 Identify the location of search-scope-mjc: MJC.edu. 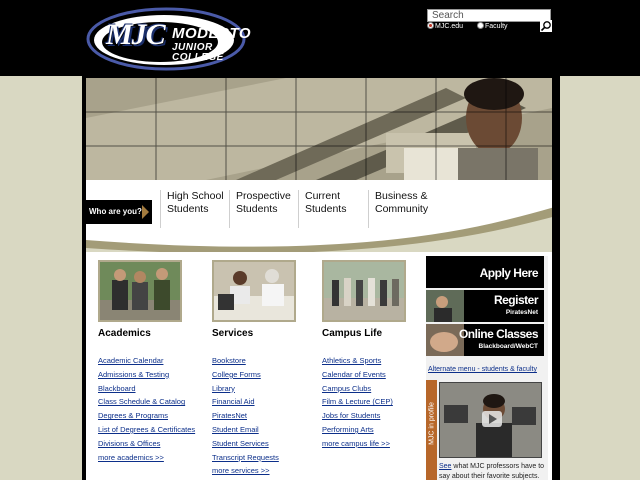
(445, 26).